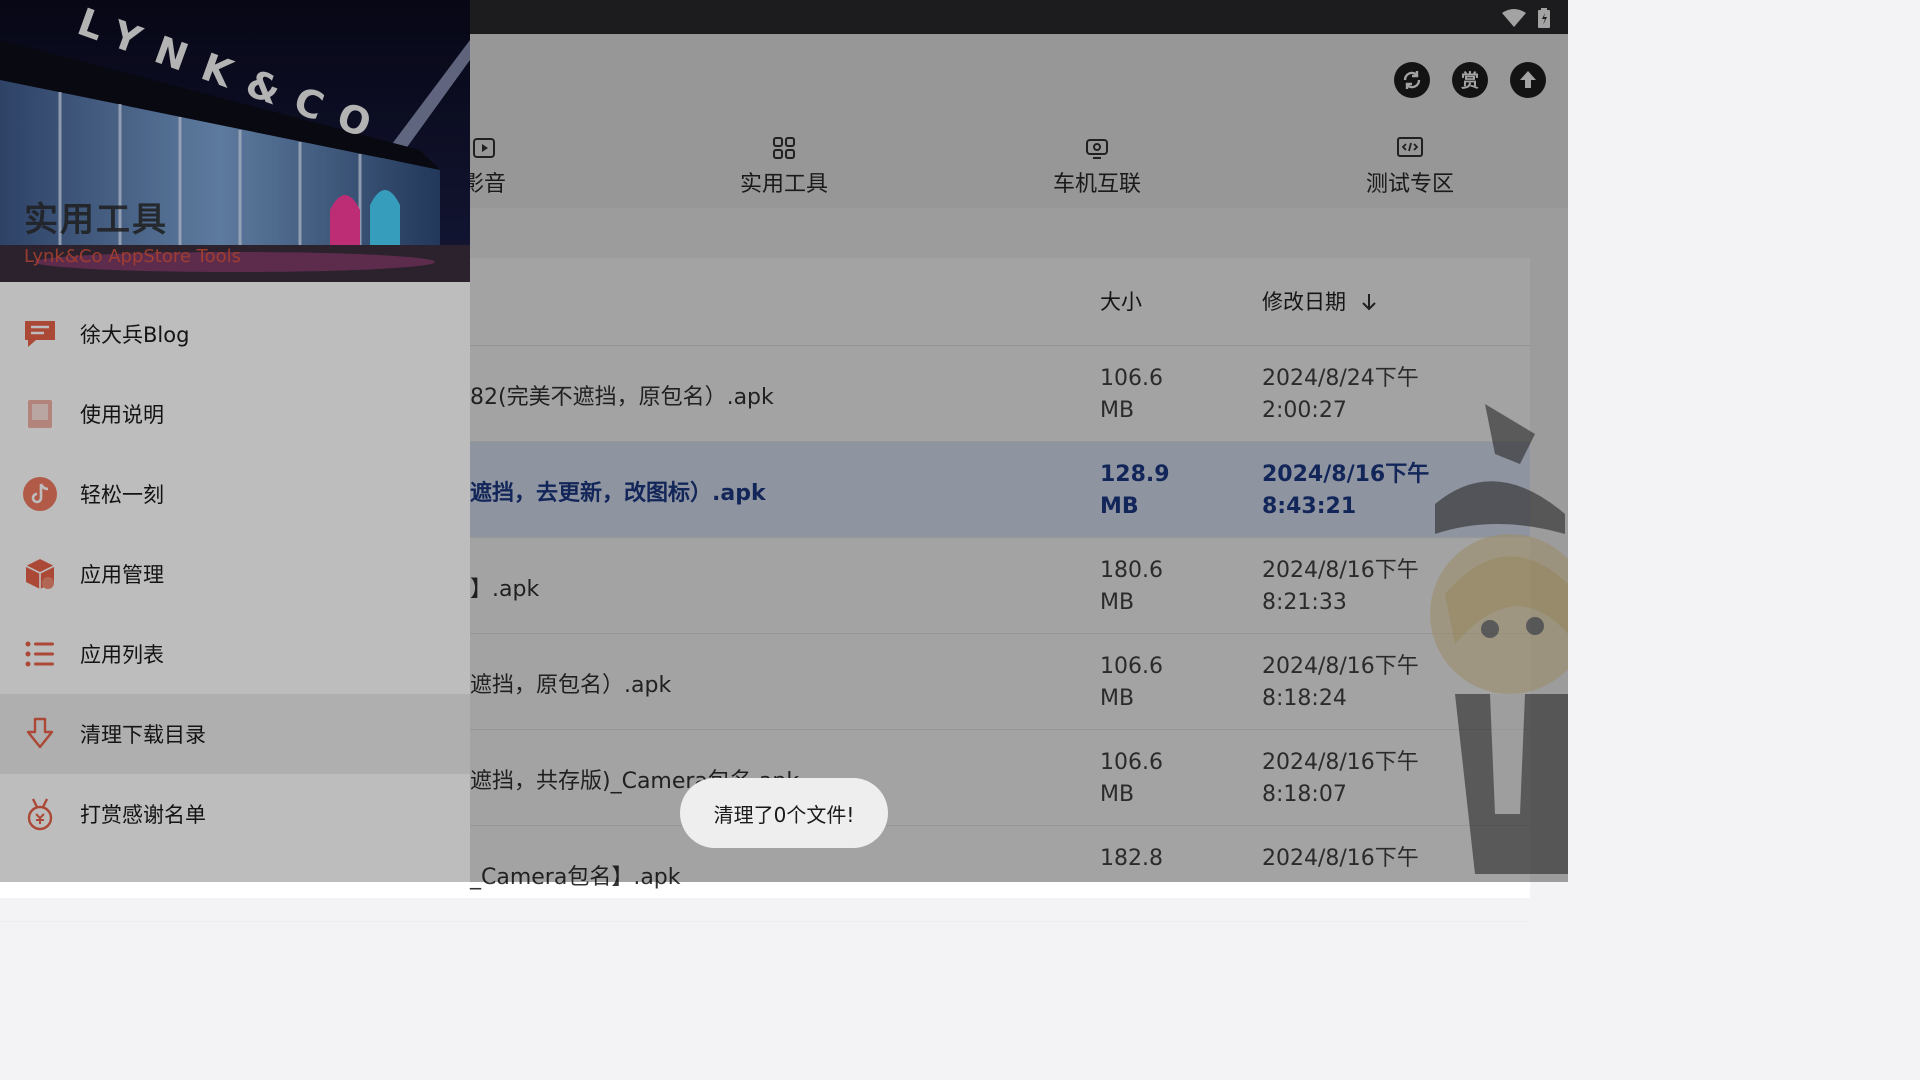 Image resolution: width=1920 pixels, height=1080 pixels. I want to click on menu-item-app-management: 应用管理, so click(235, 574).